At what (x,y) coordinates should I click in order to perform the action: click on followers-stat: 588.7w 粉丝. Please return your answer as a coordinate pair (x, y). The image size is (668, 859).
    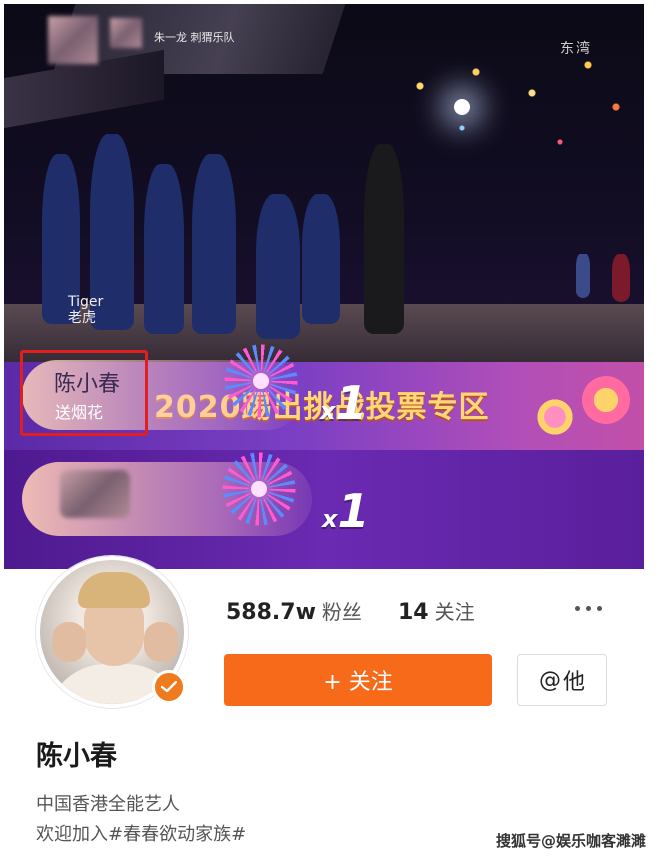
    Looking at the image, I should click on (294, 610).